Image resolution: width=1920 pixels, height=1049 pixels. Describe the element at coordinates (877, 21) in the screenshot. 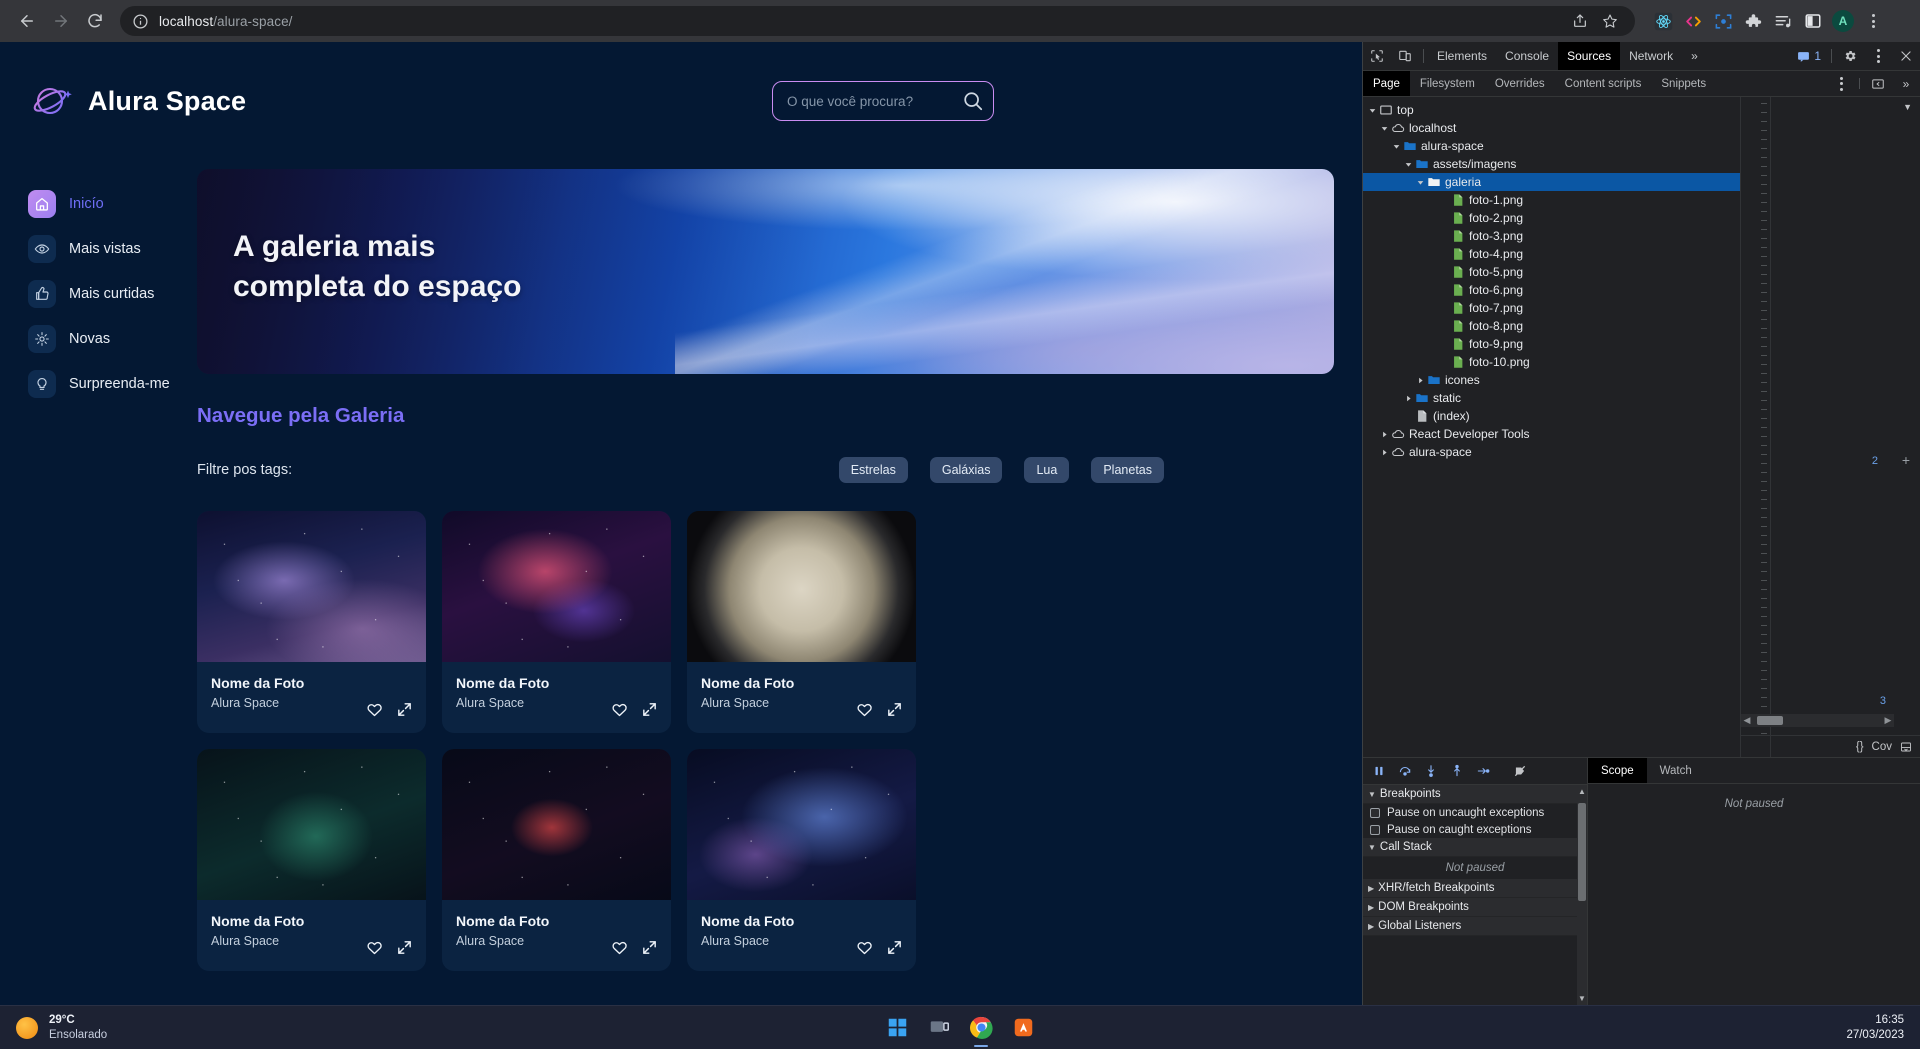

I see `address-bar: localhost/alura-space/` at that location.